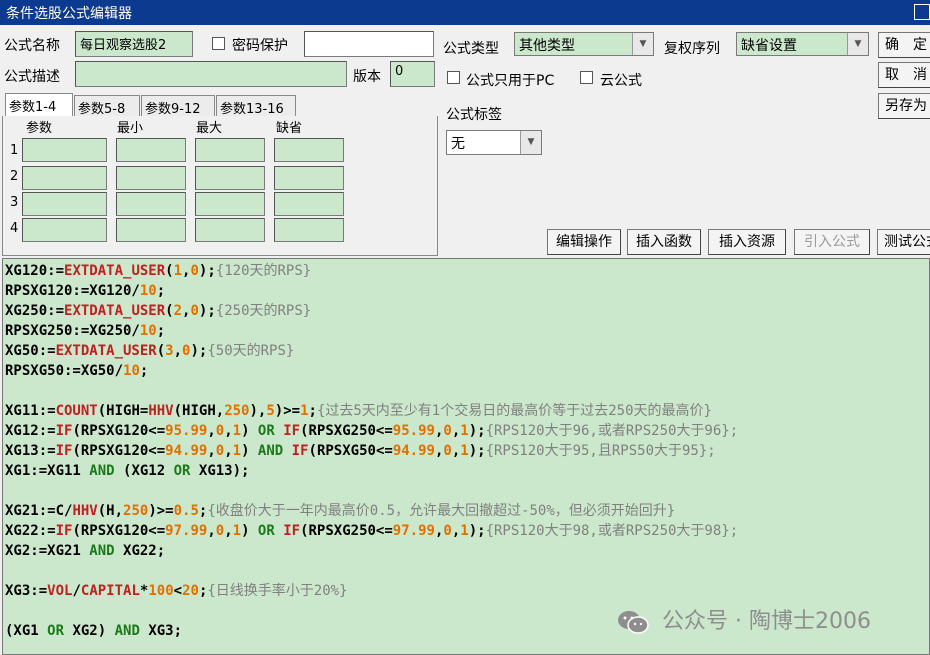 The image size is (930, 655). Describe the element at coordinates (766, 621) in the screenshot. I see `watermark-text: 公众号 · 陶博士2006` at that location.